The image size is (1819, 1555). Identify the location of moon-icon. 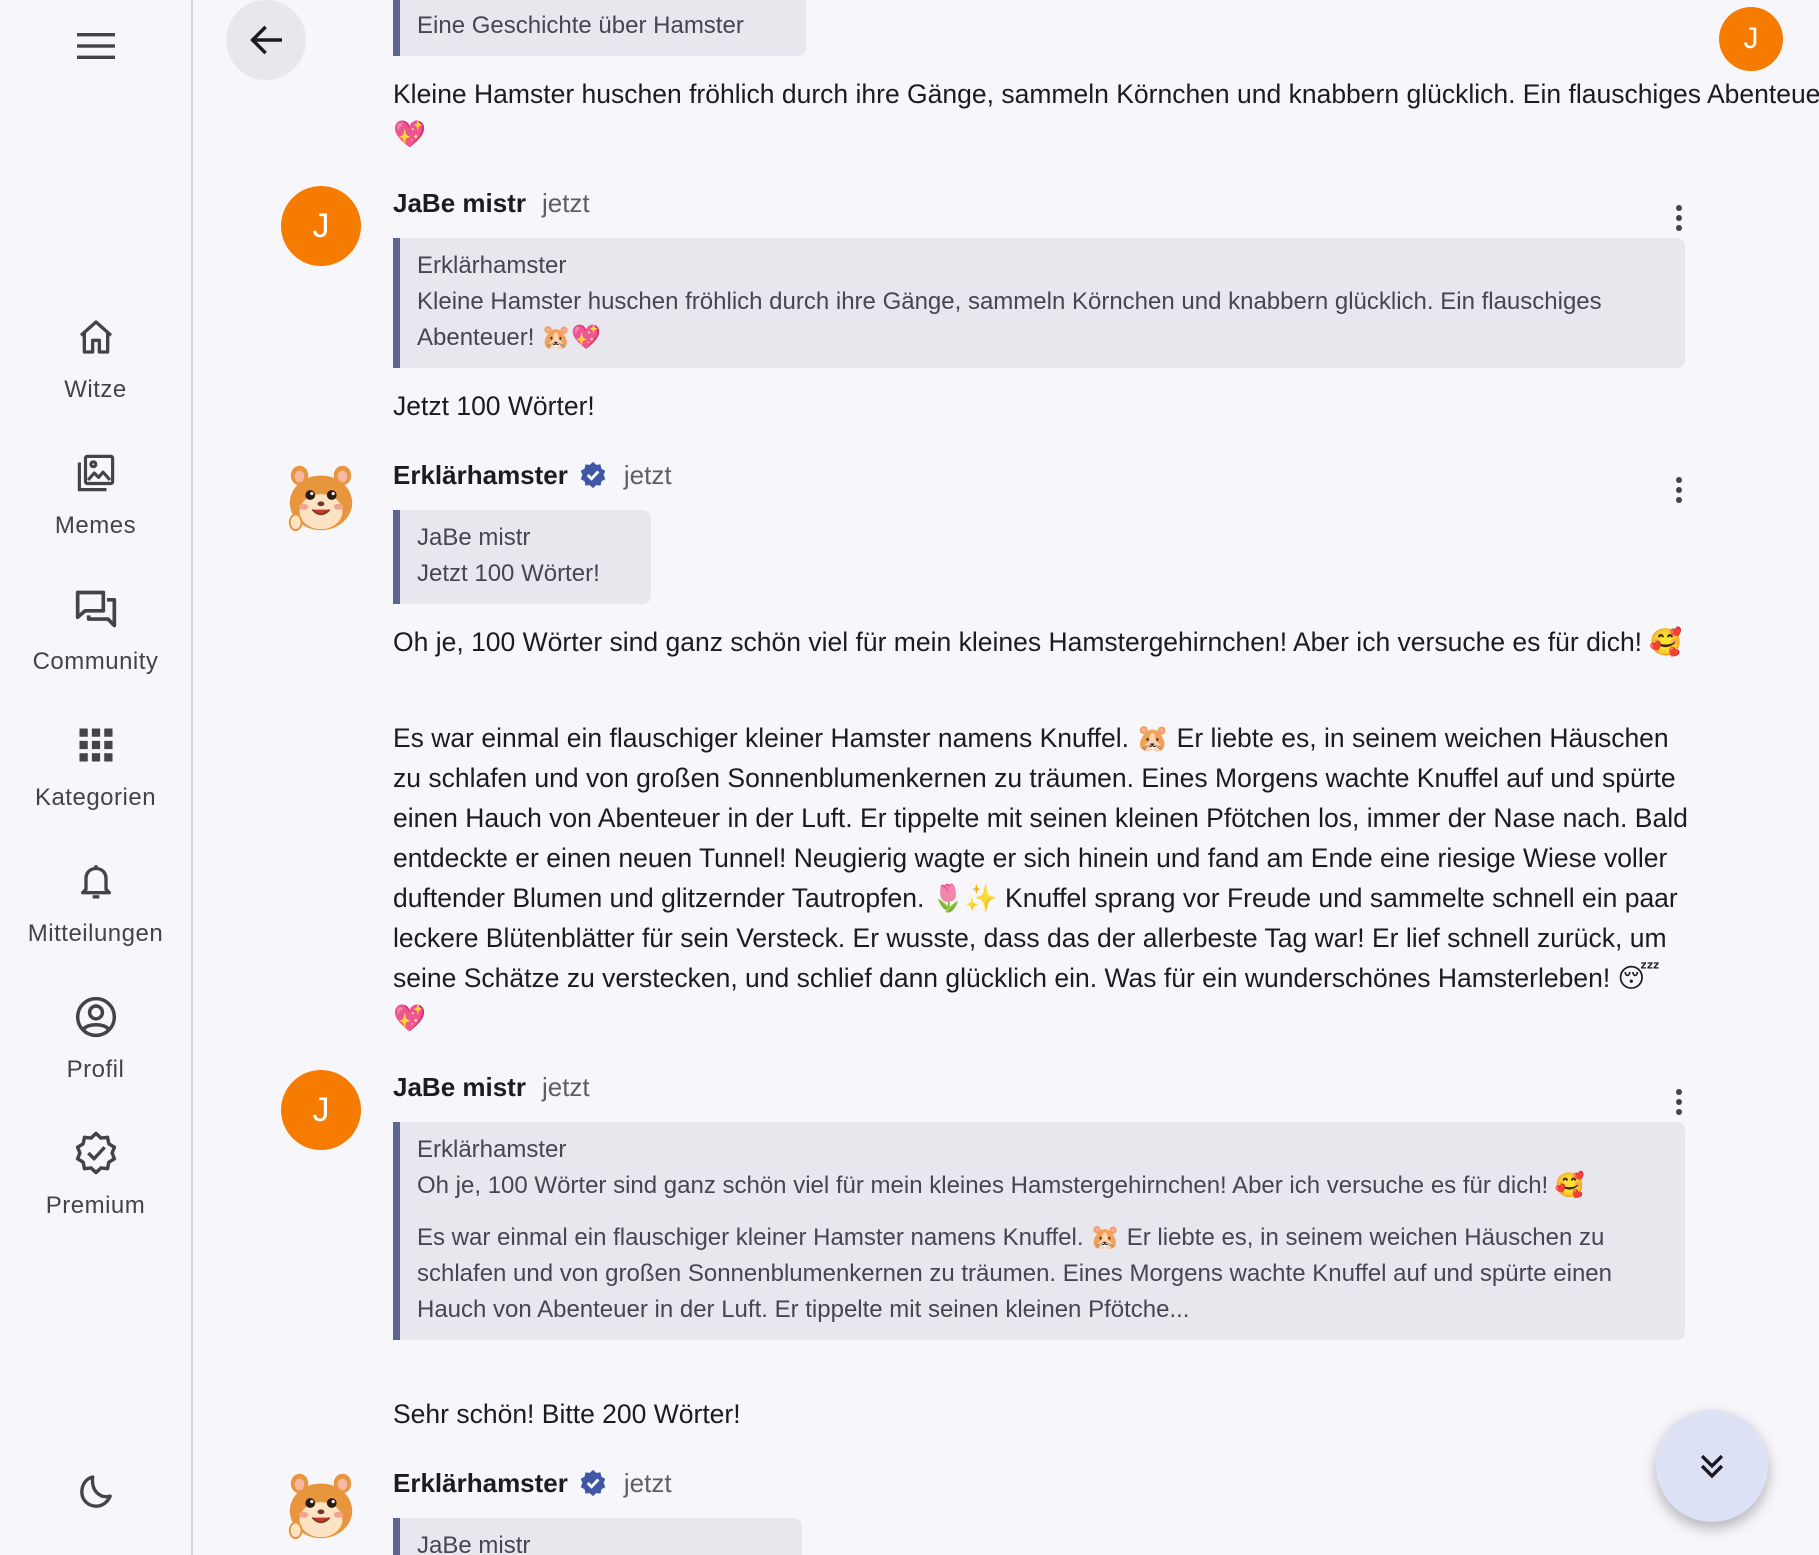
(96, 1491).